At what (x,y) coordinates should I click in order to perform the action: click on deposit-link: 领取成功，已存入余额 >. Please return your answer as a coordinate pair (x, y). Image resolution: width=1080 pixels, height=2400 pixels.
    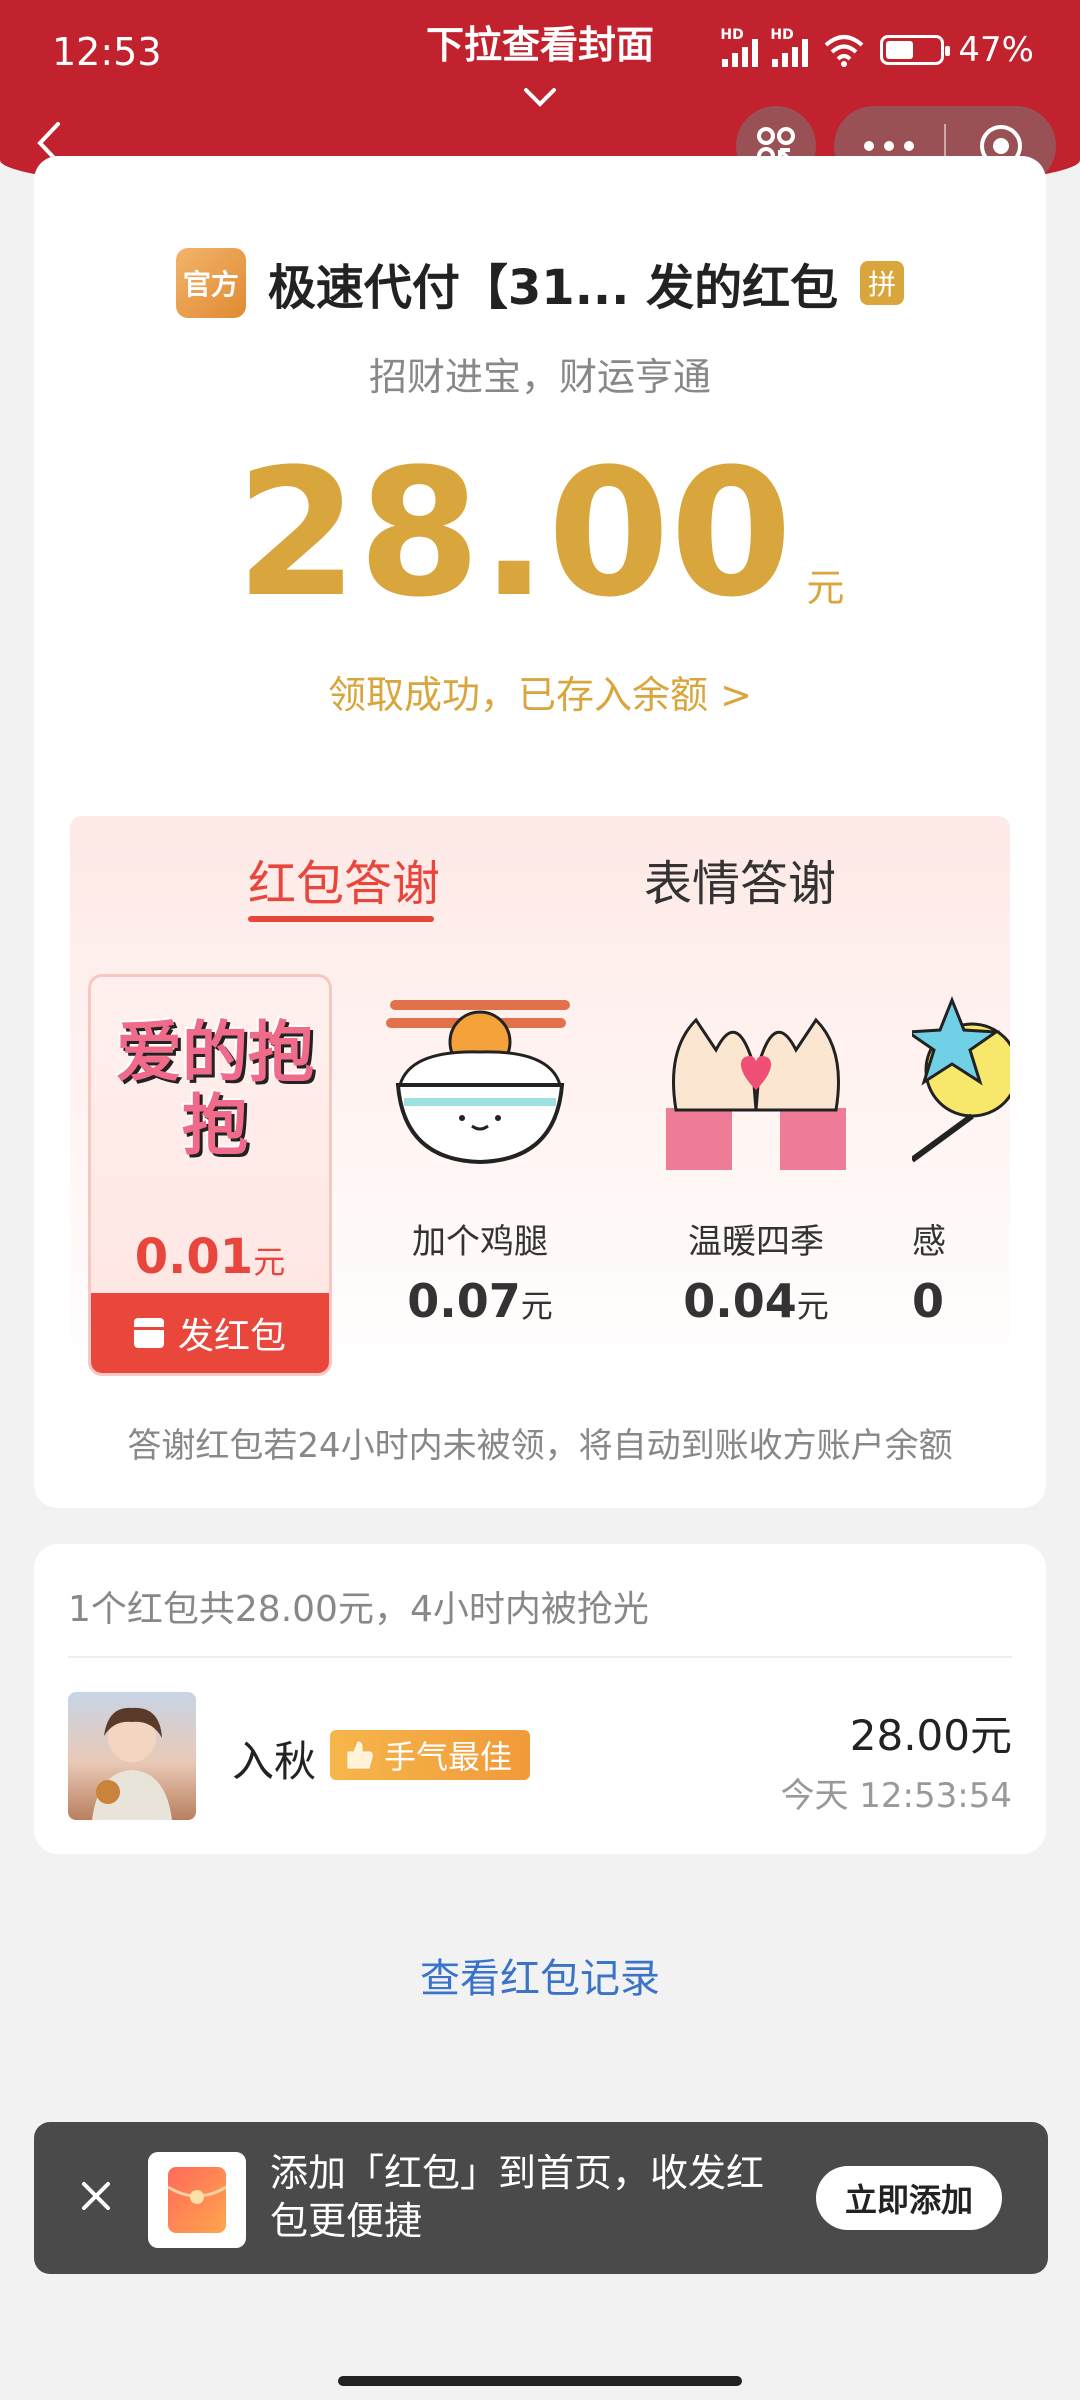
    Looking at the image, I should click on (540, 691).